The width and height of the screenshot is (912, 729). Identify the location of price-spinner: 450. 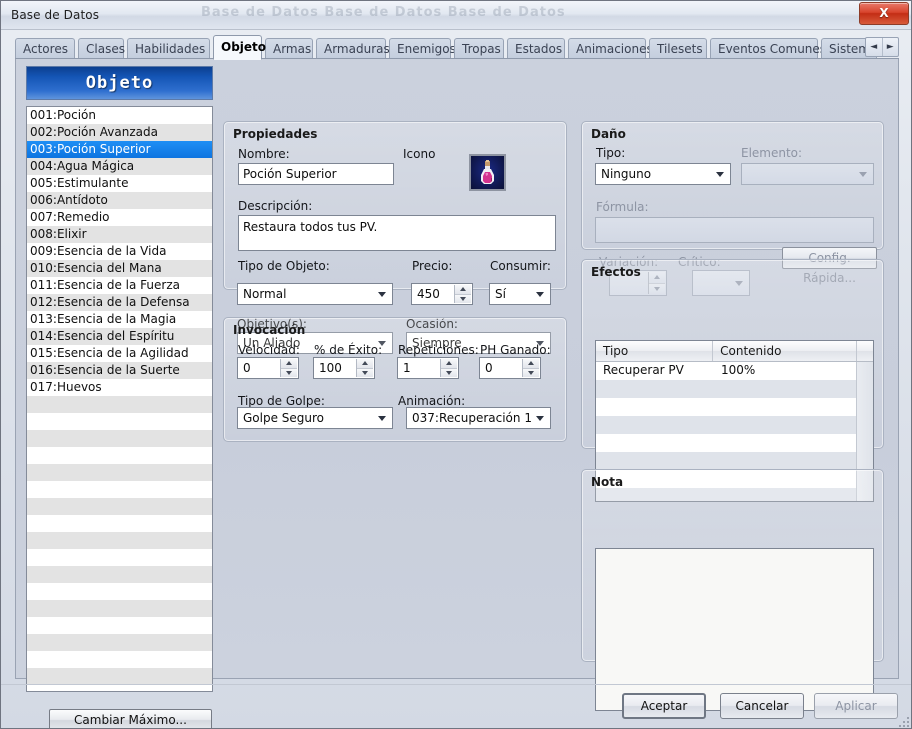
(442, 294).